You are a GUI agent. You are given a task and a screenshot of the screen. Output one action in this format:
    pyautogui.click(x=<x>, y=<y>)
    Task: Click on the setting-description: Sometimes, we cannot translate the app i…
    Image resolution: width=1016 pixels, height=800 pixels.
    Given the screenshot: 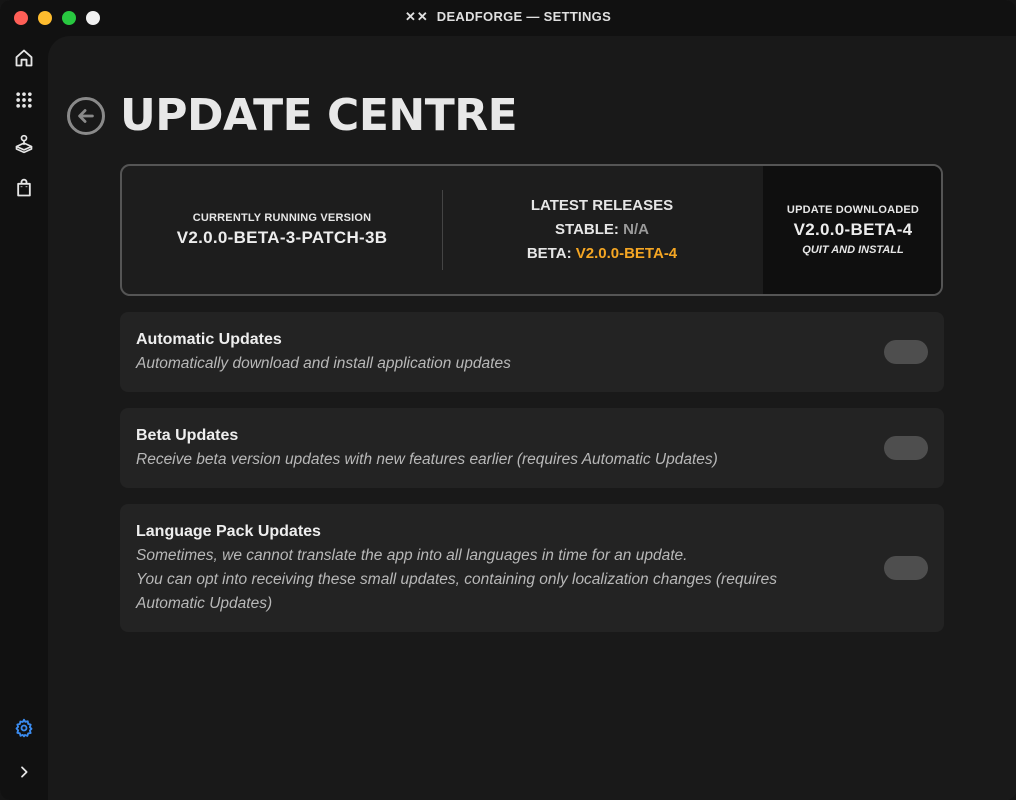 What is the action you would take?
    pyautogui.click(x=481, y=580)
    